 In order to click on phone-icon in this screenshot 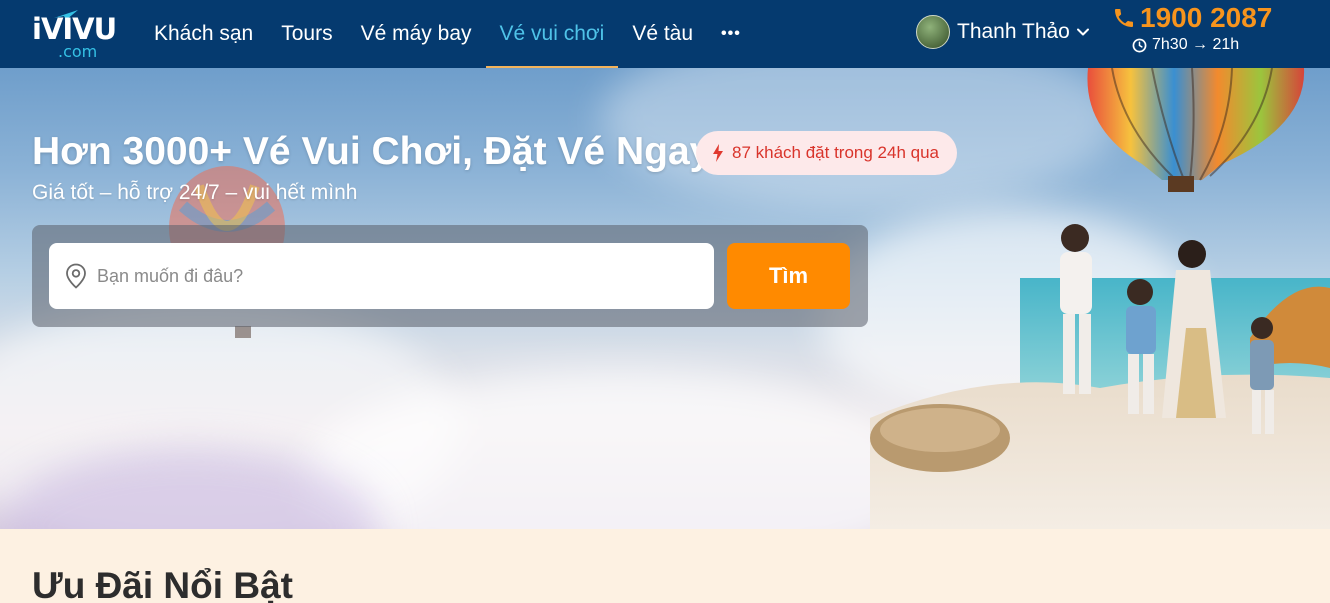, I will do `click(1124, 18)`.